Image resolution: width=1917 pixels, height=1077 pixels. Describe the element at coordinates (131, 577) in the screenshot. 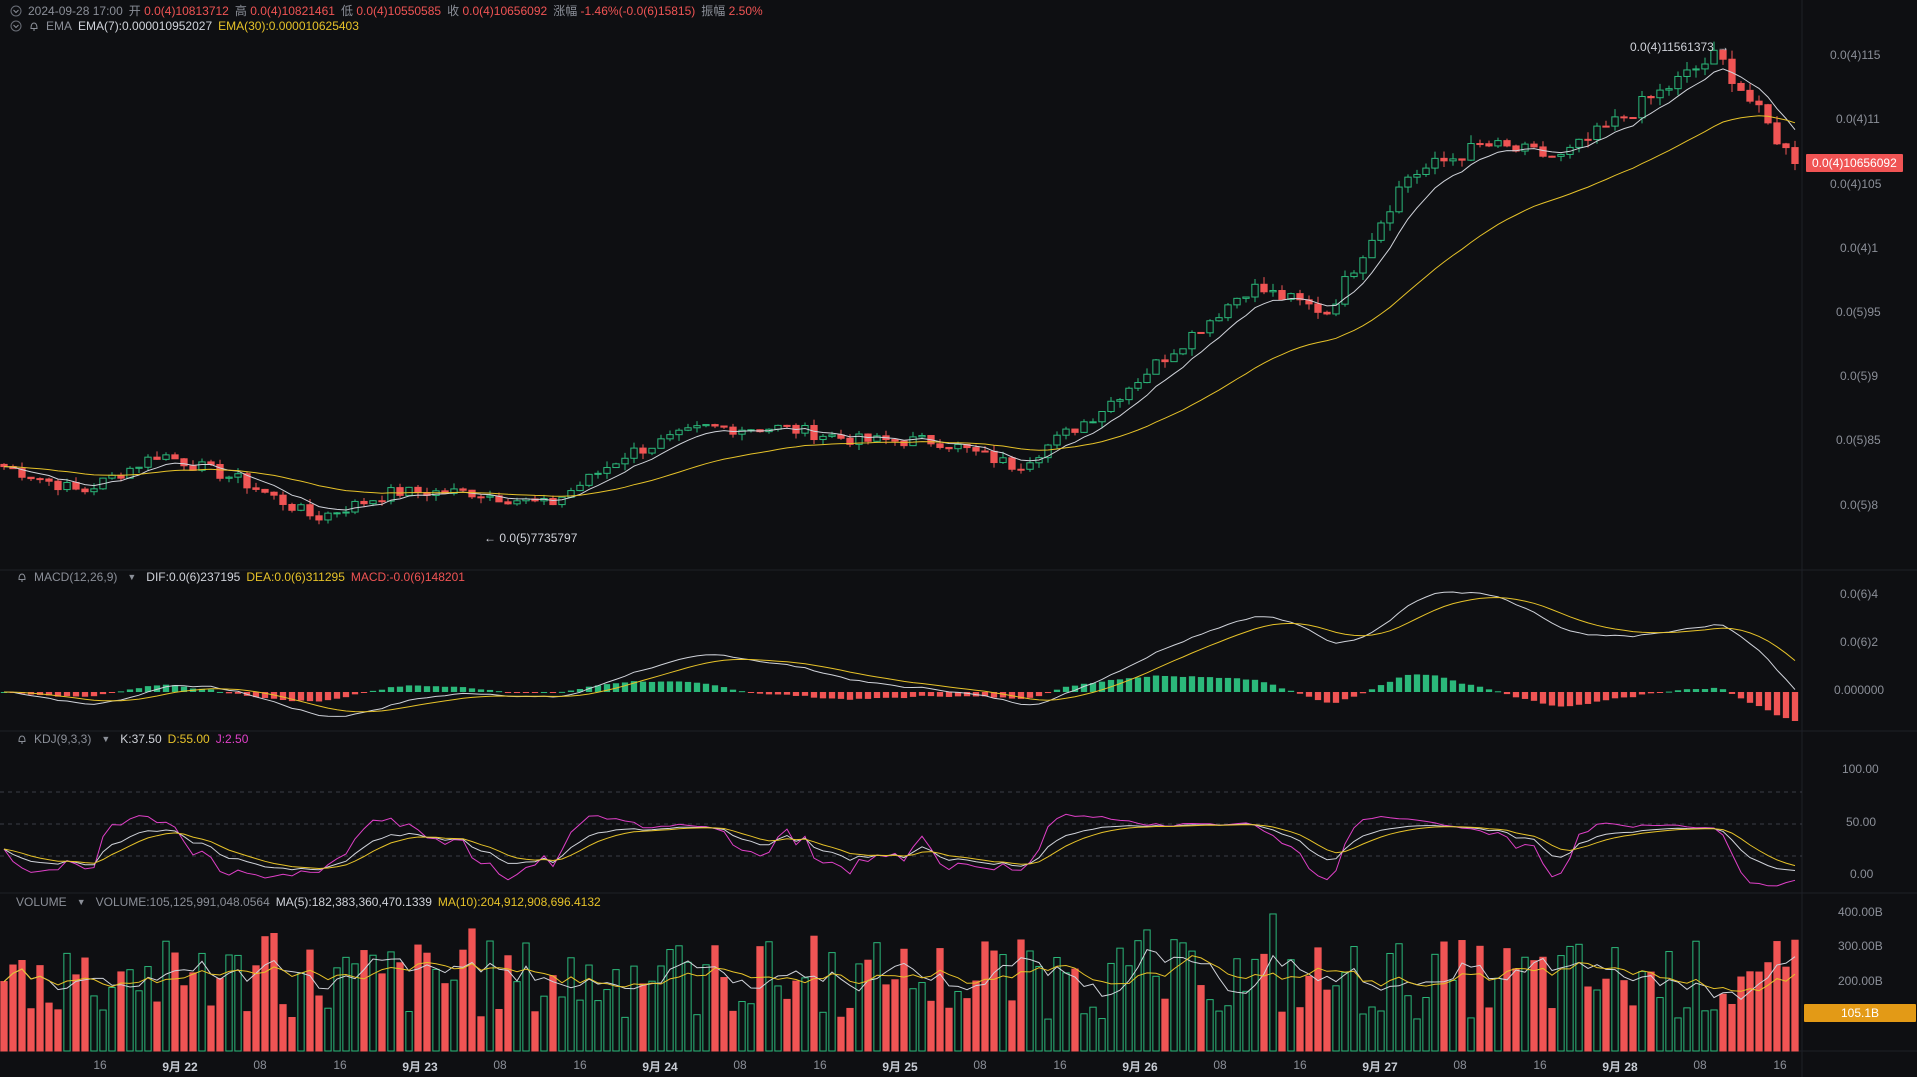

I see `macd-dropdown-icon: ▼` at that location.